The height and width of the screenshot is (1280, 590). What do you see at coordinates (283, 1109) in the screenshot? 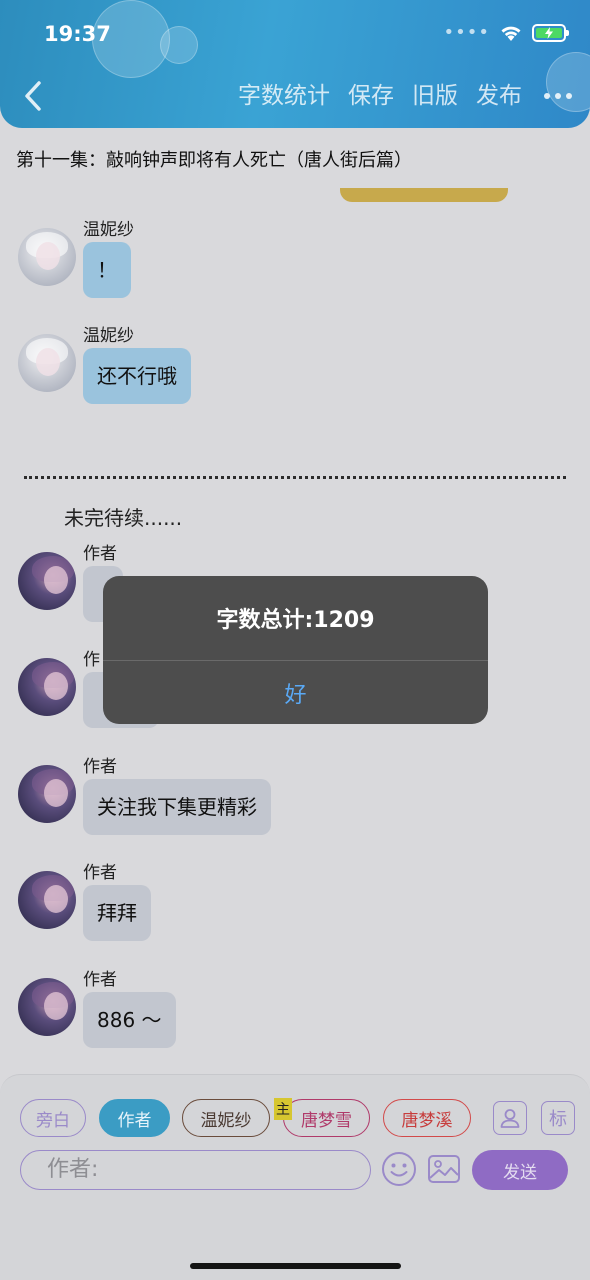
I see `main-role-badge: 主` at bounding box center [283, 1109].